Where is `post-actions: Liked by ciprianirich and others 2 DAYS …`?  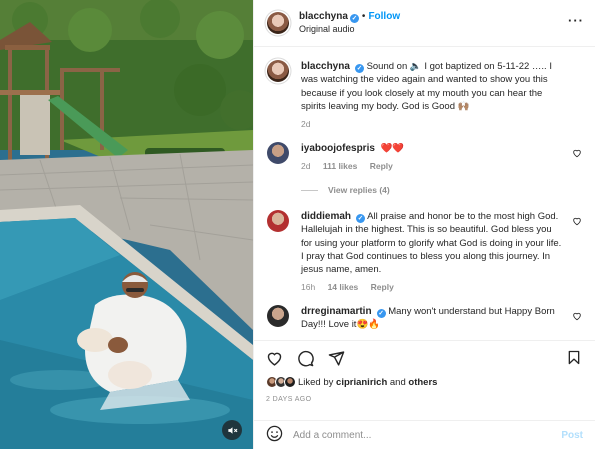
post-actions: Liked by ciprianirich and others 2 DAYS … is located at coordinates (424, 380).